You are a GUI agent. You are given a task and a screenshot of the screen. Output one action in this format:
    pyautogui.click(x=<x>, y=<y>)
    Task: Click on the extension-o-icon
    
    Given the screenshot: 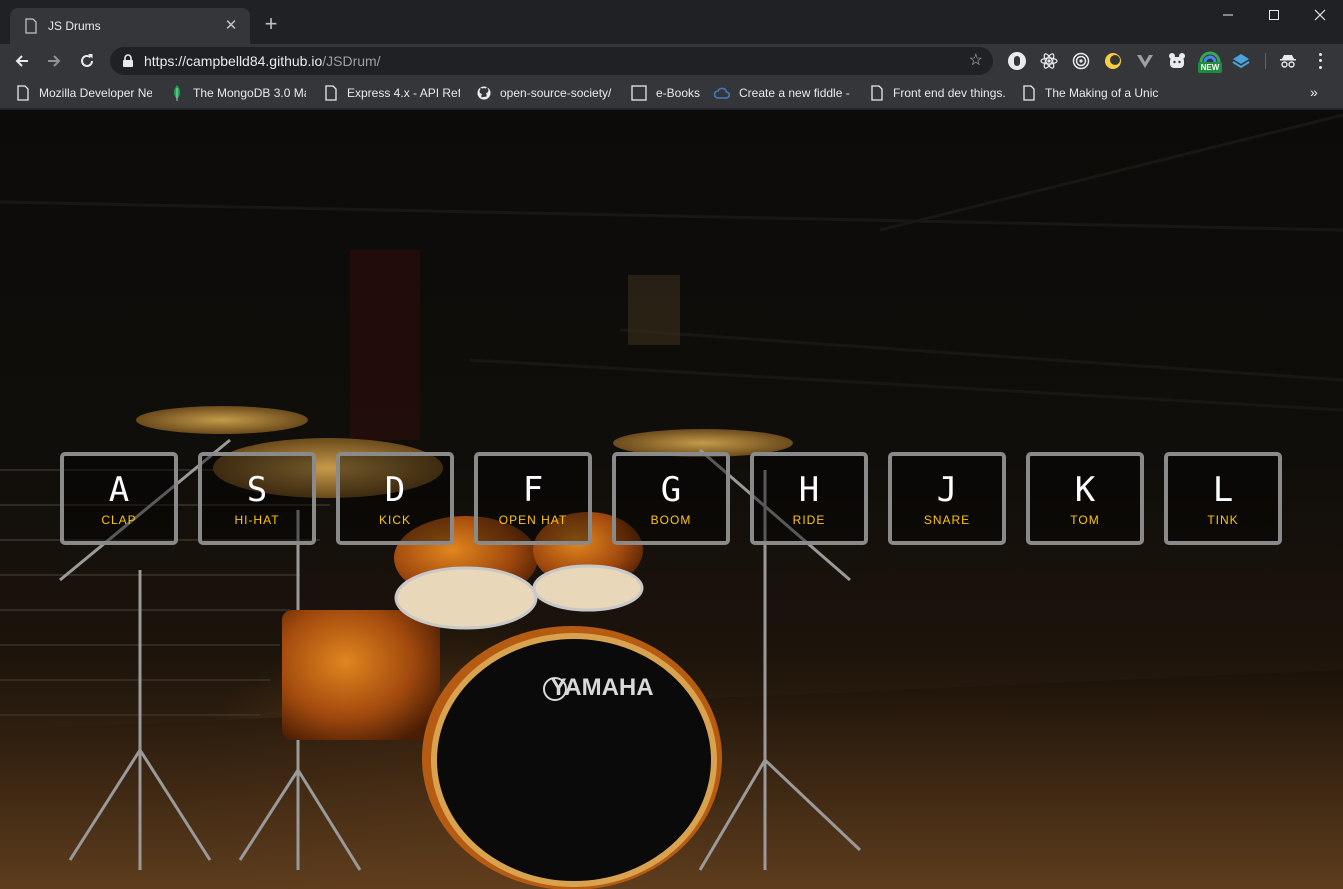 What is the action you would take?
    pyautogui.click(x=1017, y=61)
    